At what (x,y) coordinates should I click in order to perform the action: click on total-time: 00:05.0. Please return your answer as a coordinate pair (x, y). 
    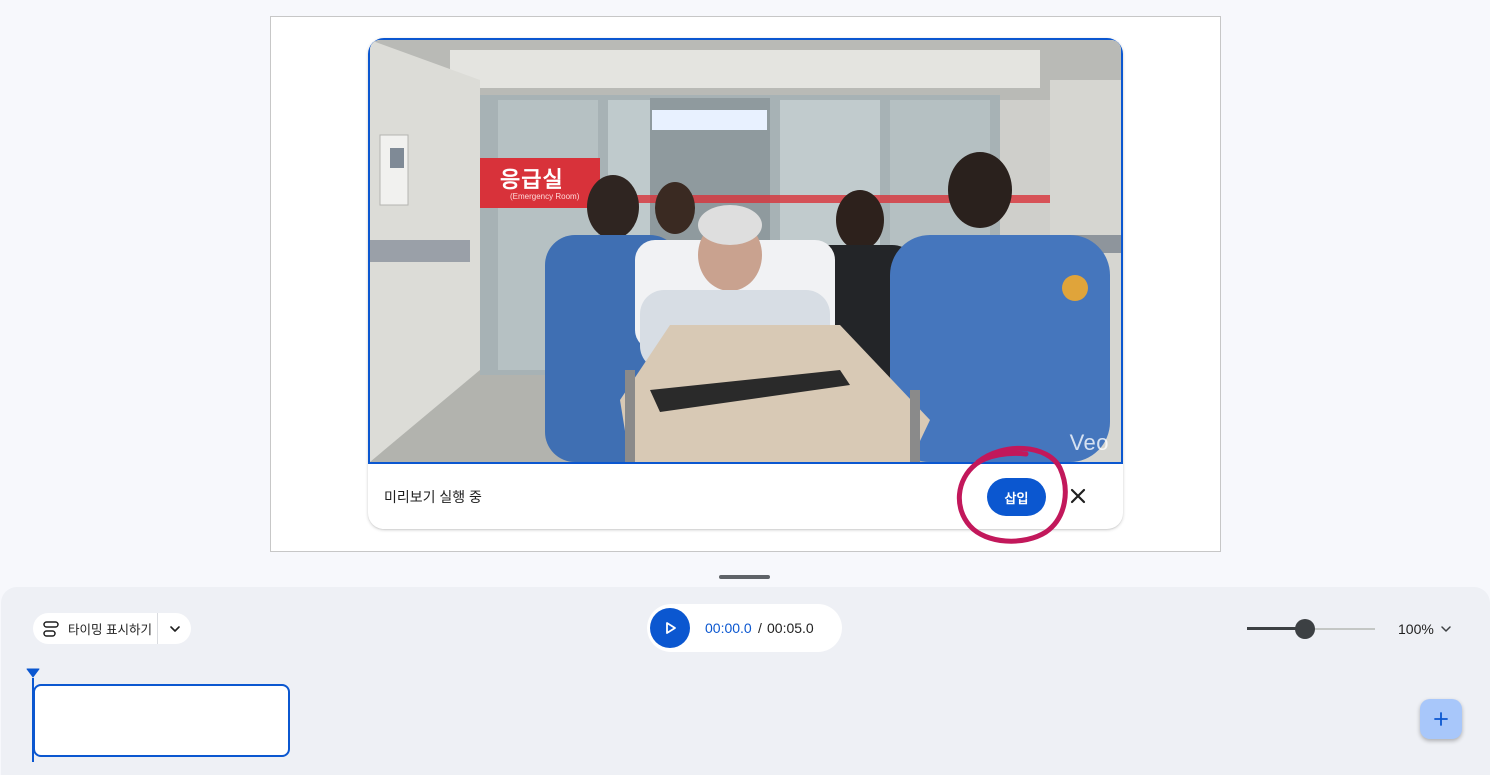
    Looking at the image, I should click on (790, 628).